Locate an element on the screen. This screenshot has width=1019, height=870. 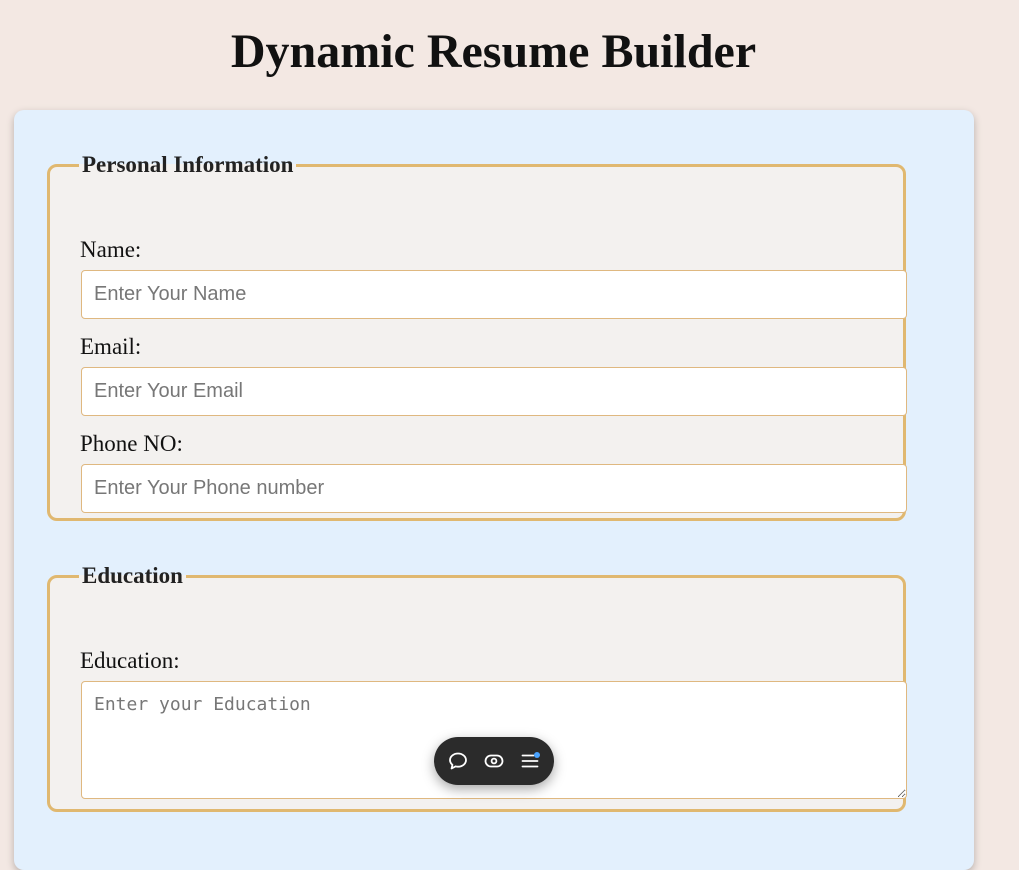
comment-icon is located at coordinates (458, 761).